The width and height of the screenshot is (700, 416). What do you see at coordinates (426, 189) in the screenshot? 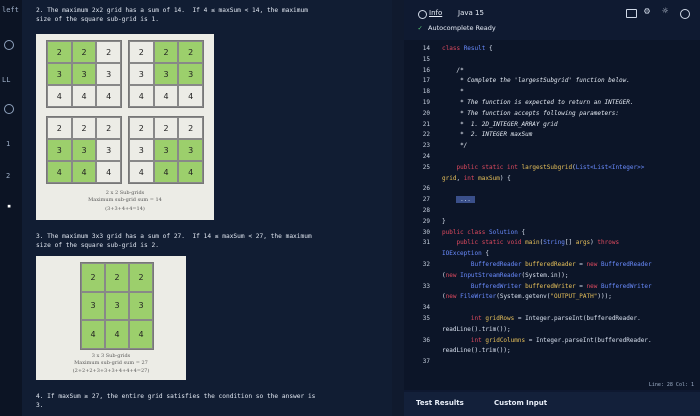
I see `line-number: 26` at bounding box center [426, 189].